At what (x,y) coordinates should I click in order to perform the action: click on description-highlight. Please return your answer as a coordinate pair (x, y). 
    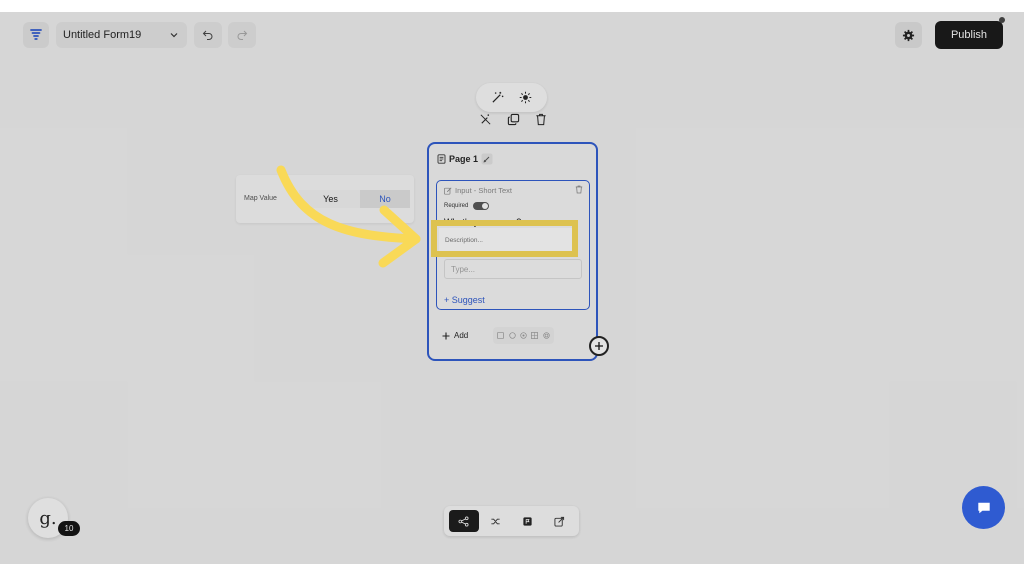
    Looking at the image, I should click on (504, 238).